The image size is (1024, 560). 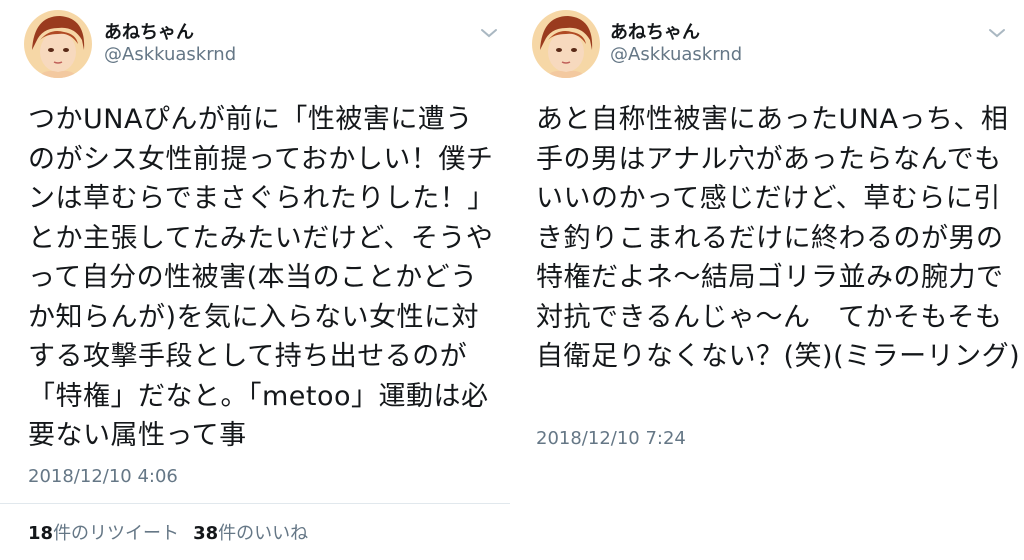 What do you see at coordinates (116, 533) in the screenshot?
I see `retweets-label: 件のリツイート` at bounding box center [116, 533].